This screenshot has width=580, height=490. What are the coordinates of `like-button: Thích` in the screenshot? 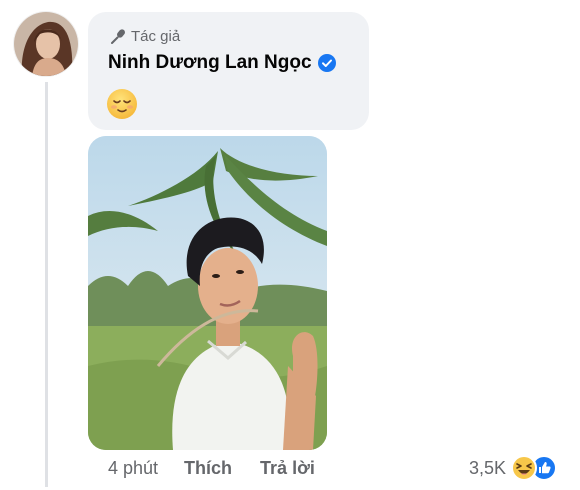 It's located at (208, 468).